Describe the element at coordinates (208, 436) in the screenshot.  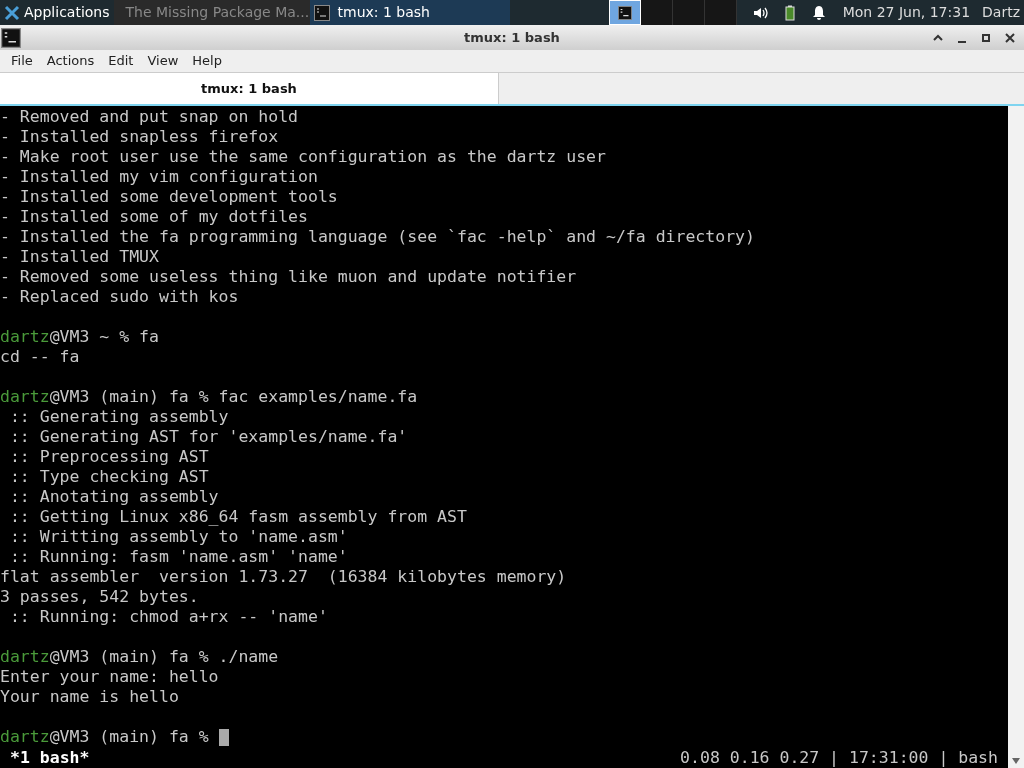
I see `terminal-line: :: Generating AST for 'examples/name.fa'` at that location.